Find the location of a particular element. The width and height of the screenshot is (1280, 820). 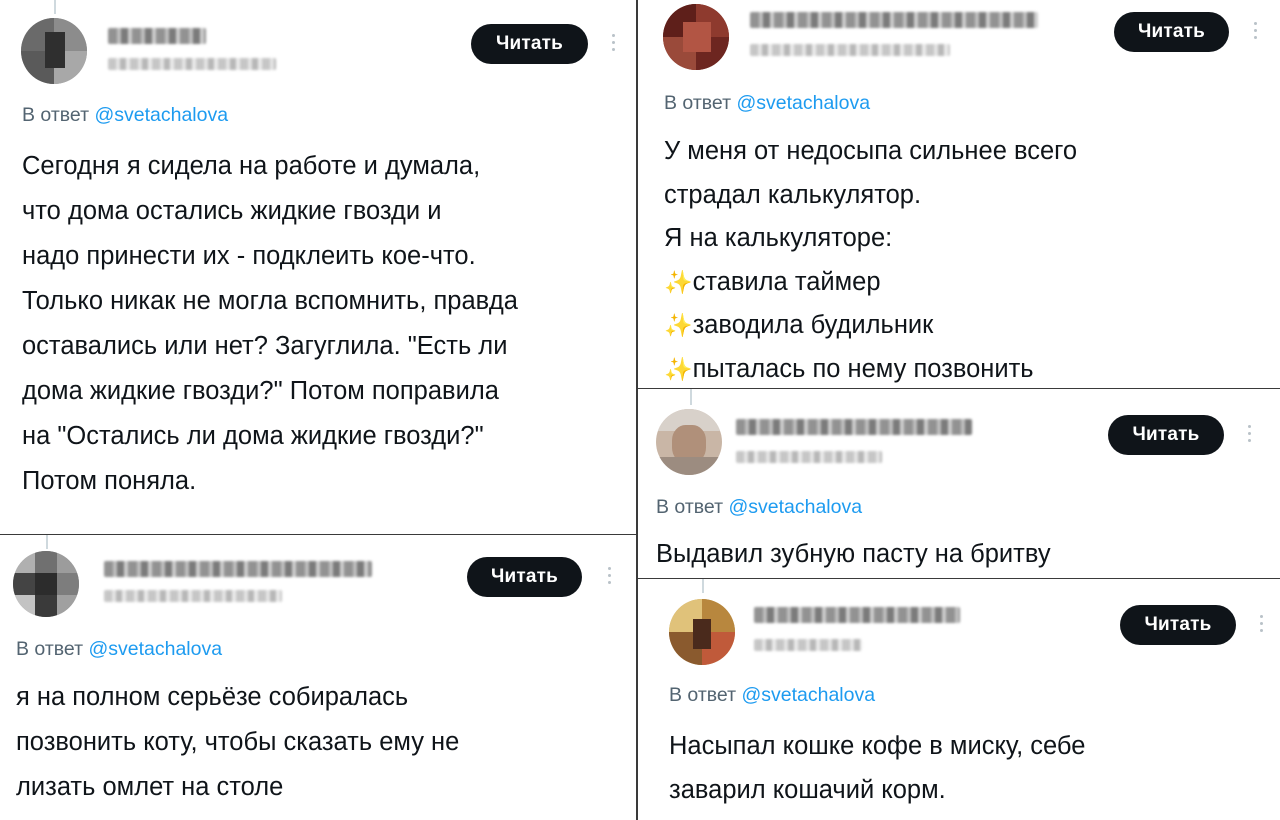

tweet-text: Выдавил зубную пасту на бритву is located at coordinates (853, 554).